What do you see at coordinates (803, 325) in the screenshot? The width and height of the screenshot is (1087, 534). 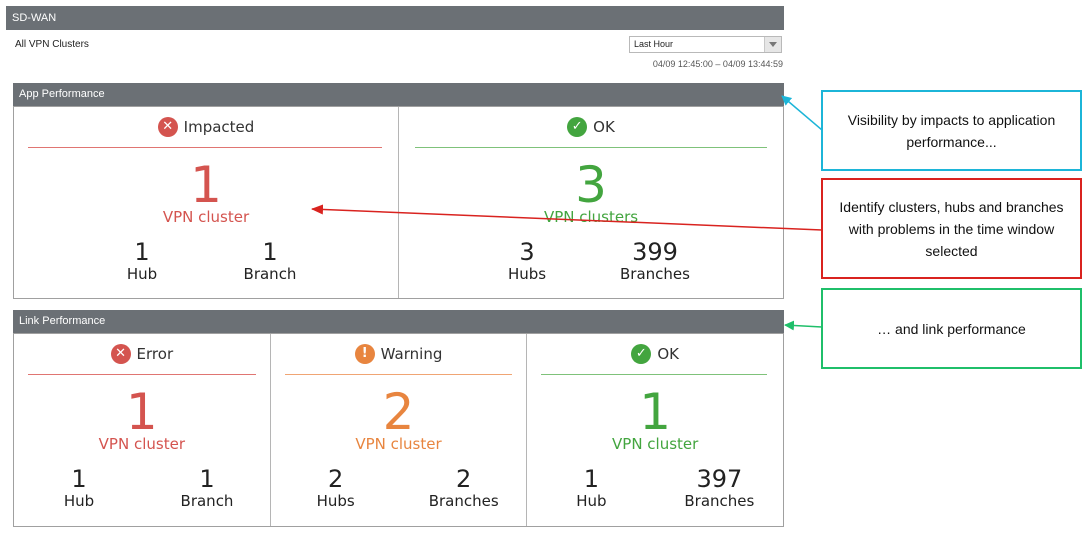 I see `arrow-link` at bounding box center [803, 325].